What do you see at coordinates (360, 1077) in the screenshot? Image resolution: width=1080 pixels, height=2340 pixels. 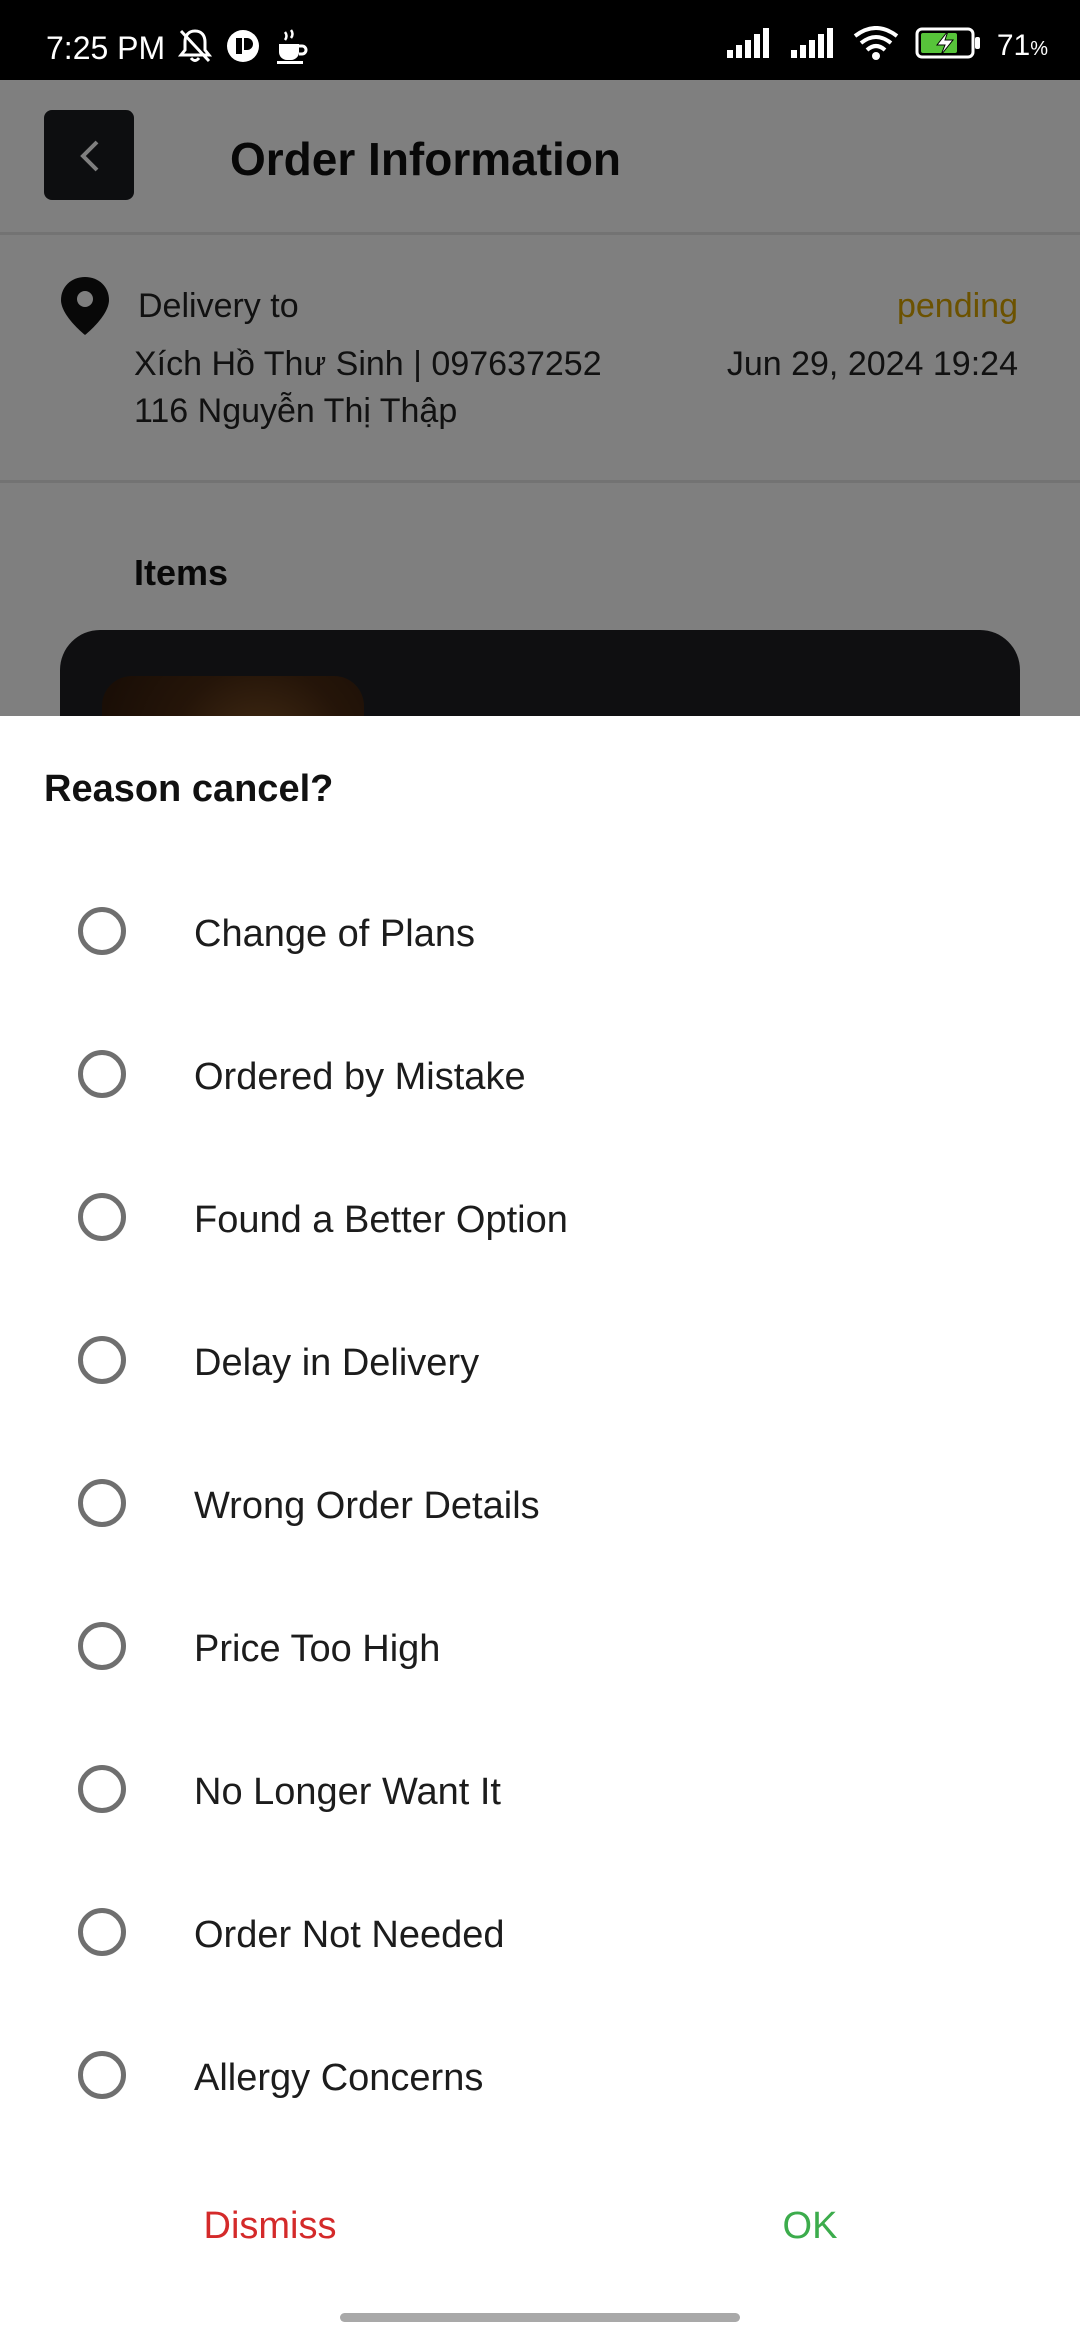 I see `reason-option-label: Ordered by Mistake` at bounding box center [360, 1077].